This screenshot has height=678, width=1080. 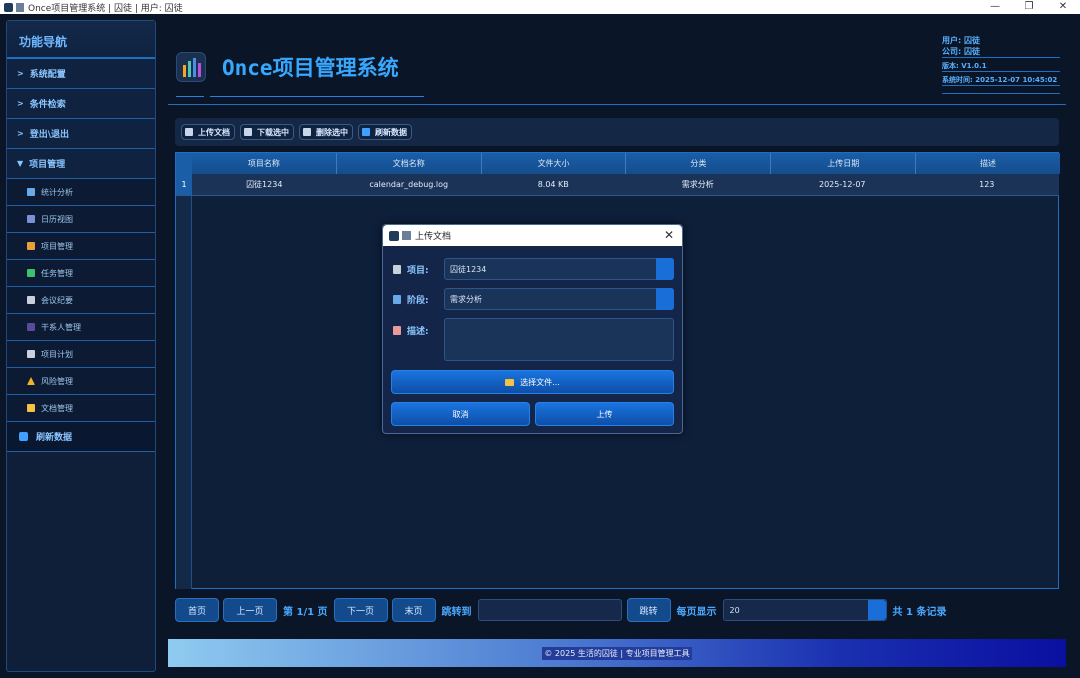 What do you see at coordinates (804, 610) in the screenshot?
I see `per-page-select: 20` at bounding box center [804, 610].